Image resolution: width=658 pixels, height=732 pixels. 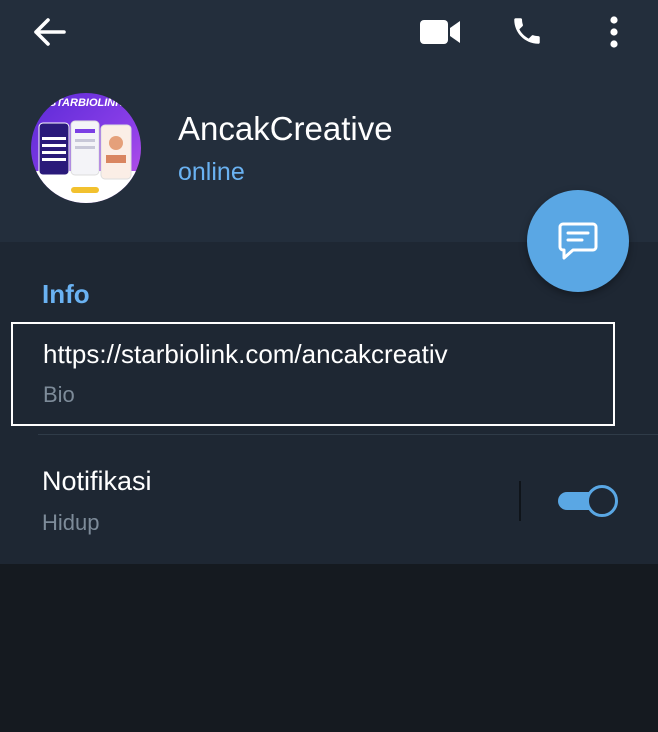 What do you see at coordinates (211, 172) in the screenshot?
I see `profile-status: online` at bounding box center [211, 172].